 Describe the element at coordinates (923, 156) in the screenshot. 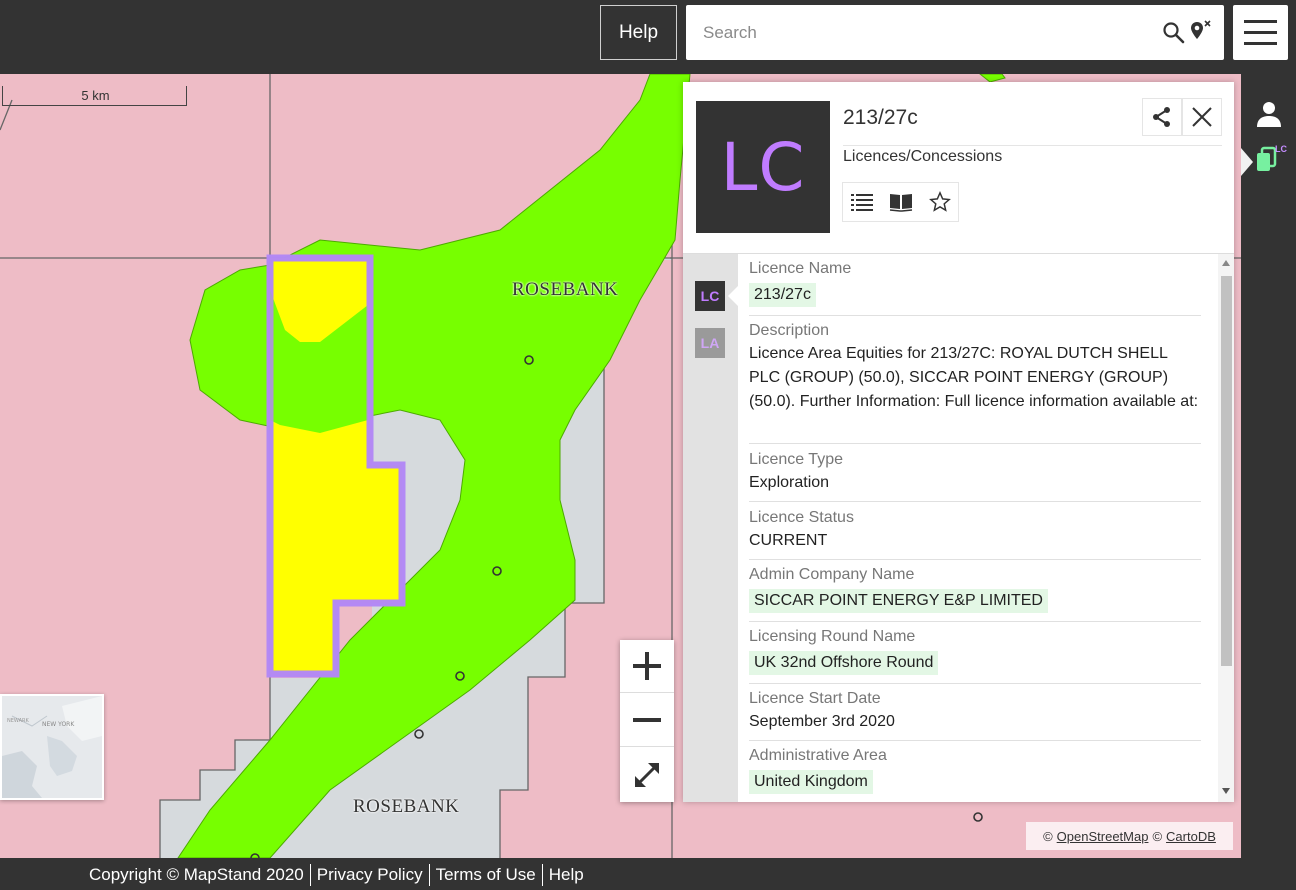

I see `panel-subtitle: Licences/Concessions` at that location.